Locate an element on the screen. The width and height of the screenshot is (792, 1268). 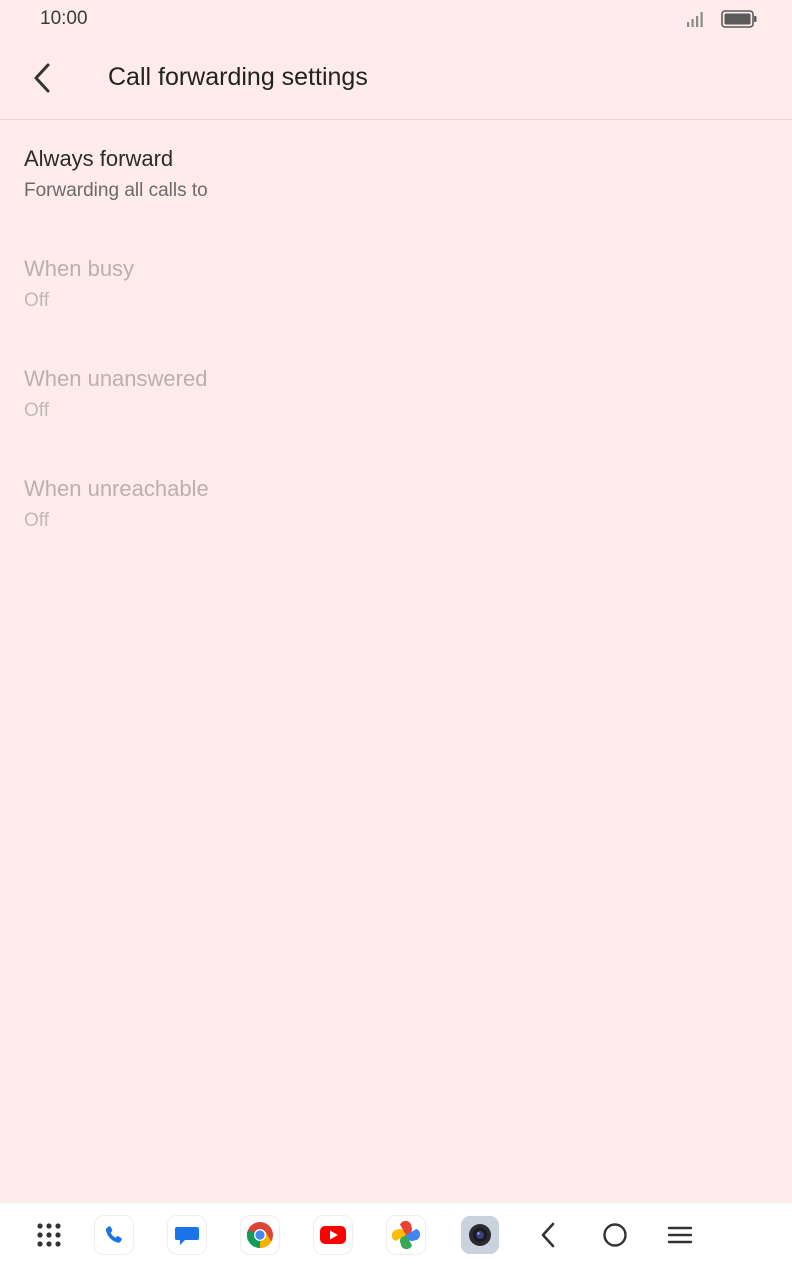
camera-app-button is located at coordinates (480, 1235).